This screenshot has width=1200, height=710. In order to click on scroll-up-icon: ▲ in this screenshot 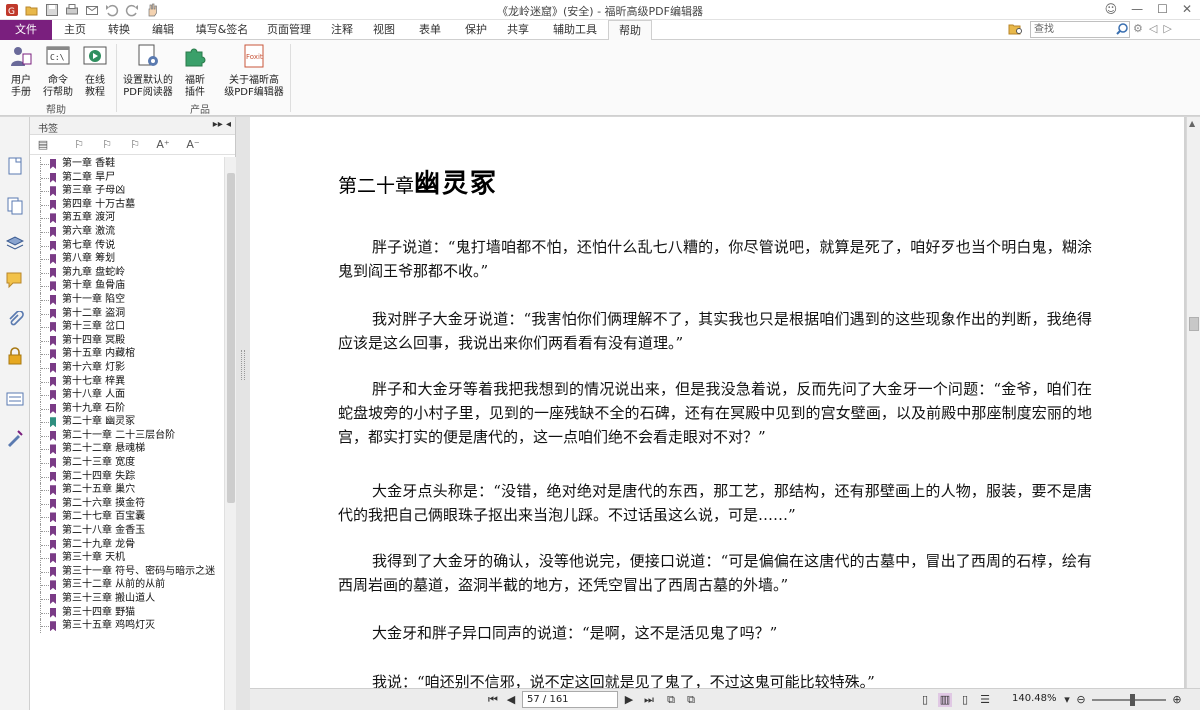, I will do `click(1192, 123)`.